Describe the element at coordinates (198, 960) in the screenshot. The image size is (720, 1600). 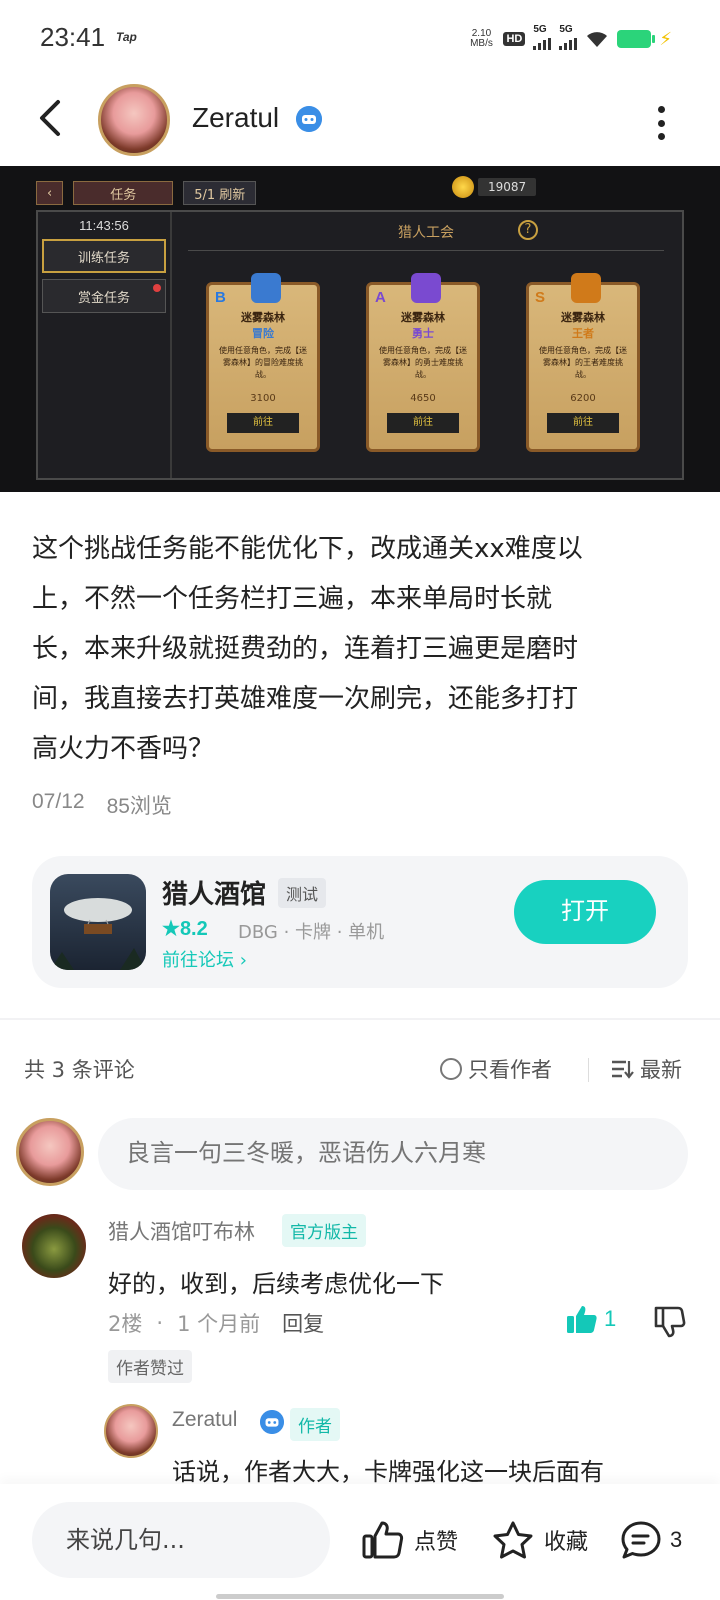
I see `forum-link-label: 前往论坛` at that location.